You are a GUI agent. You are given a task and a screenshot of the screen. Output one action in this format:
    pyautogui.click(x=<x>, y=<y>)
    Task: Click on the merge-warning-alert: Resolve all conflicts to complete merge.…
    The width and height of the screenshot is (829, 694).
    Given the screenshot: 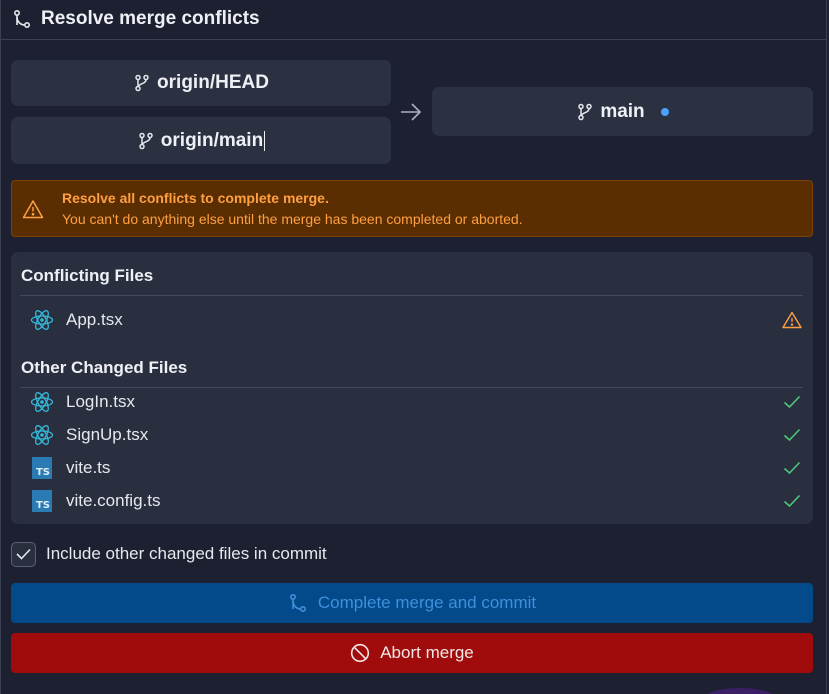 What is the action you would take?
    pyautogui.click(x=412, y=208)
    